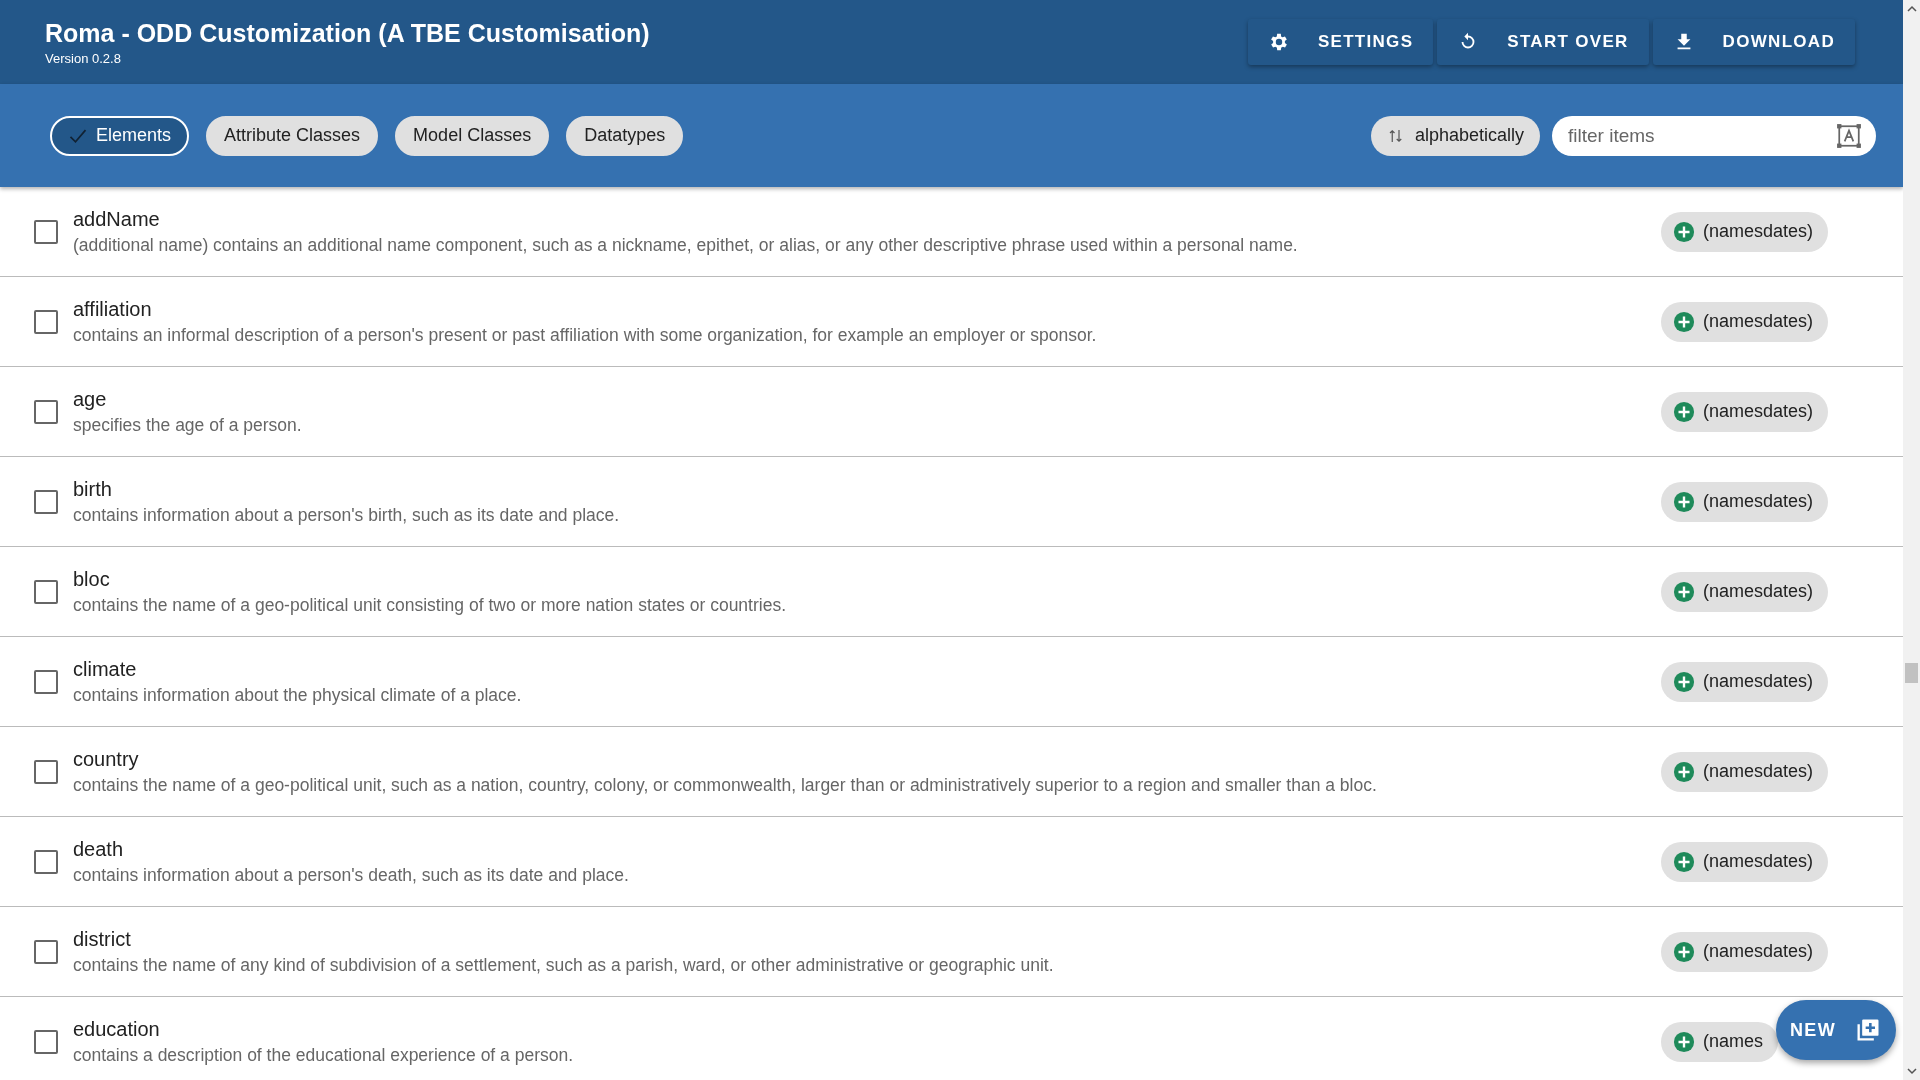 This screenshot has height=1080, width=1920. What do you see at coordinates (90, 399) in the screenshot?
I see `element-name: age` at bounding box center [90, 399].